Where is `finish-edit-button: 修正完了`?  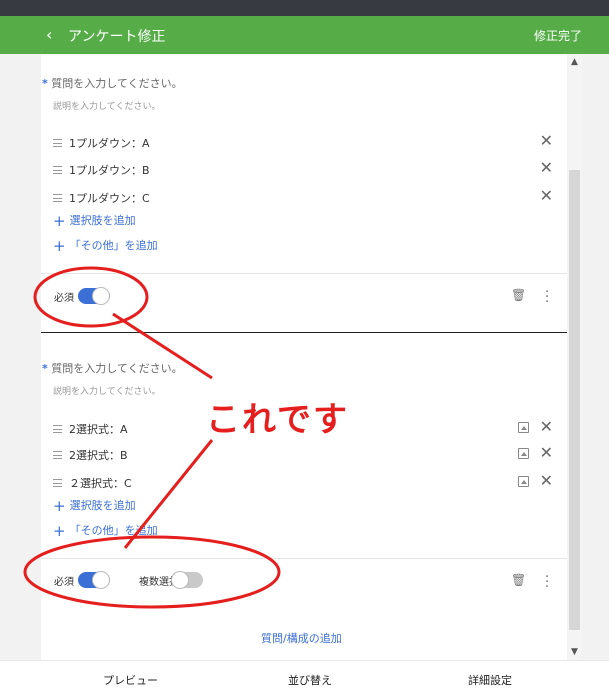 finish-edit-button: 修正完了 is located at coordinates (558, 35).